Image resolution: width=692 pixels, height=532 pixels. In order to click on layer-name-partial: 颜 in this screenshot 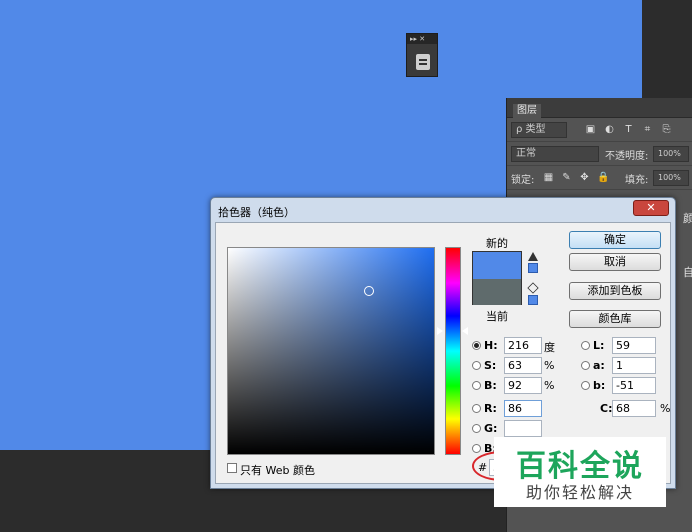, I will do `click(687, 218)`.